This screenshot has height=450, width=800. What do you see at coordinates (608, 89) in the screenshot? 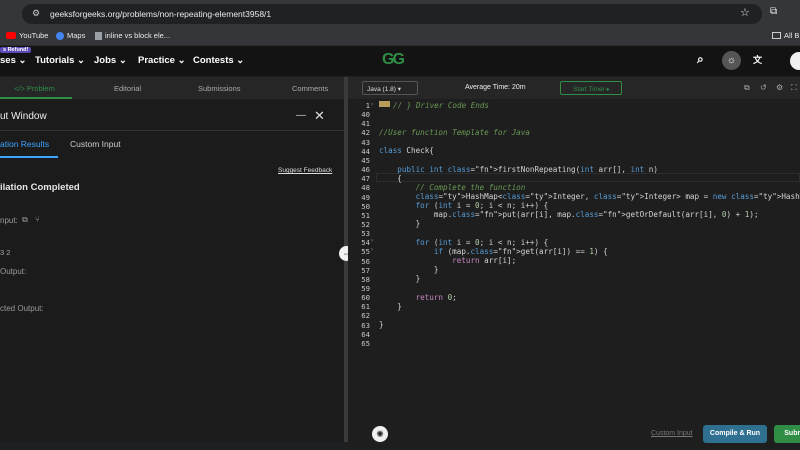
I see `play-icon: ▸` at bounding box center [608, 89].